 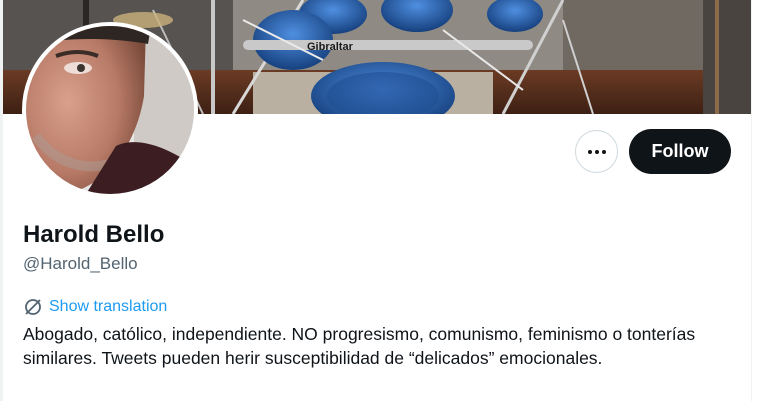 What do you see at coordinates (94, 234) in the screenshot?
I see `profile-display-name: Harold Bello` at bounding box center [94, 234].